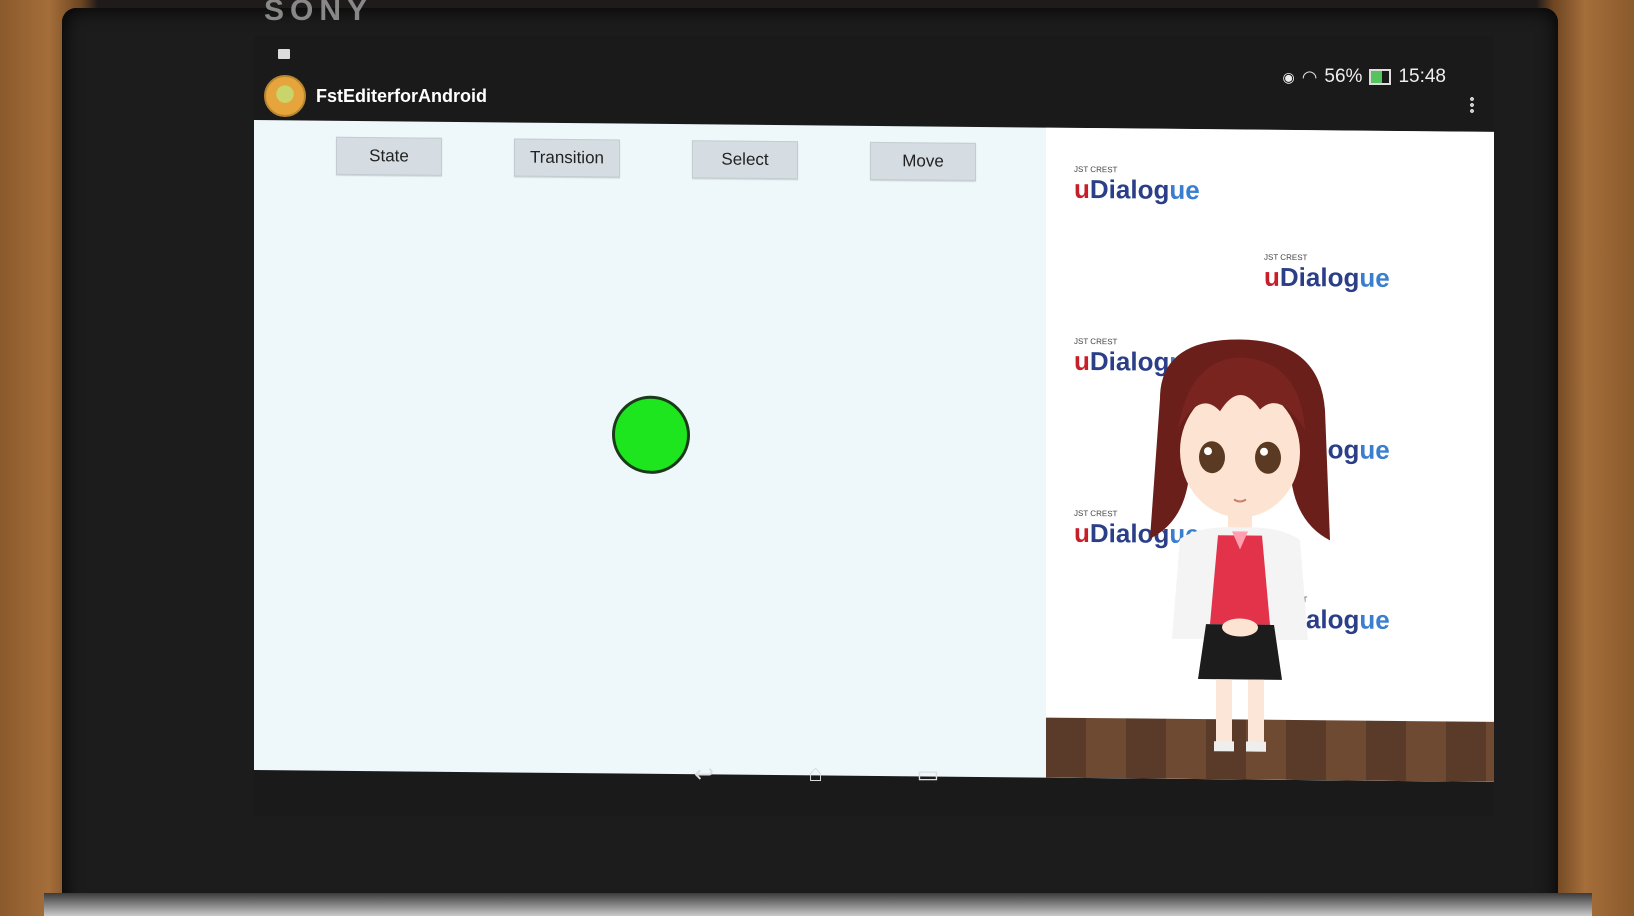 Image resolution: width=1634 pixels, height=916 pixels. I want to click on home-icon: ⌂, so click(815, 774).